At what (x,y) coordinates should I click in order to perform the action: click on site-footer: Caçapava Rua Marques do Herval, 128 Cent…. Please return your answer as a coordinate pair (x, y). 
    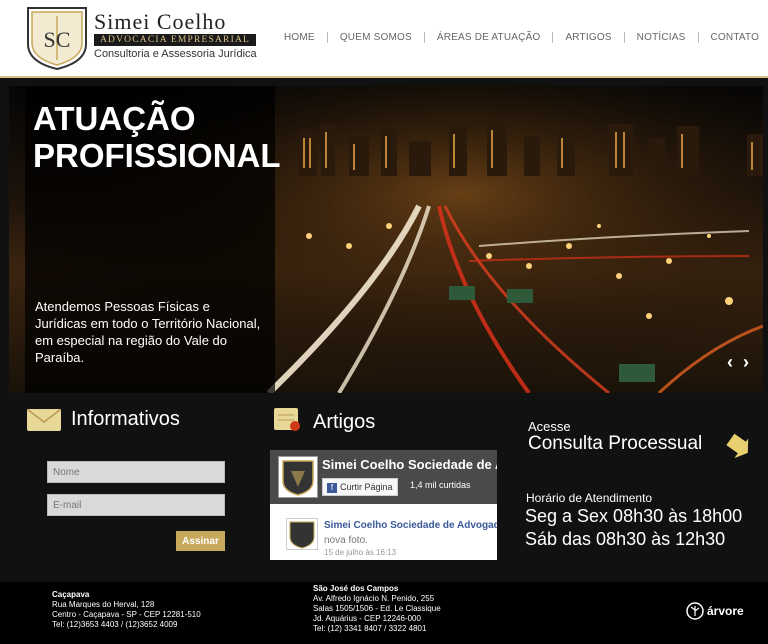
    Looking at the image, I should click on (384, 613).